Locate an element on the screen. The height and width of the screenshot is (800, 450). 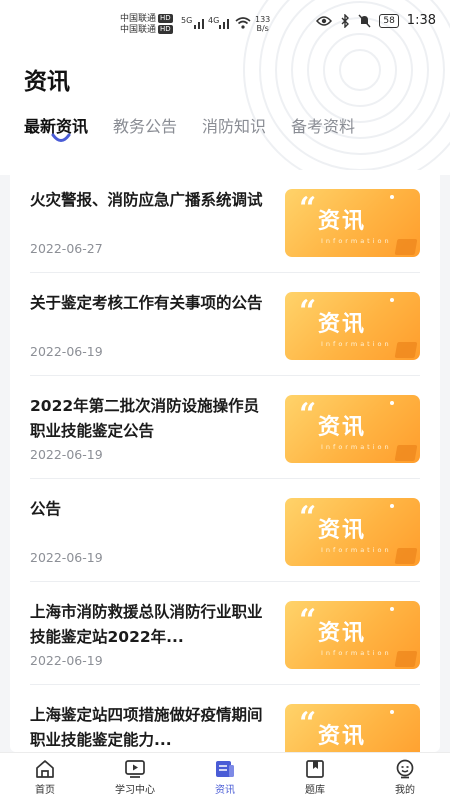
bluetooth-icon is located at coordinates (345, 20).